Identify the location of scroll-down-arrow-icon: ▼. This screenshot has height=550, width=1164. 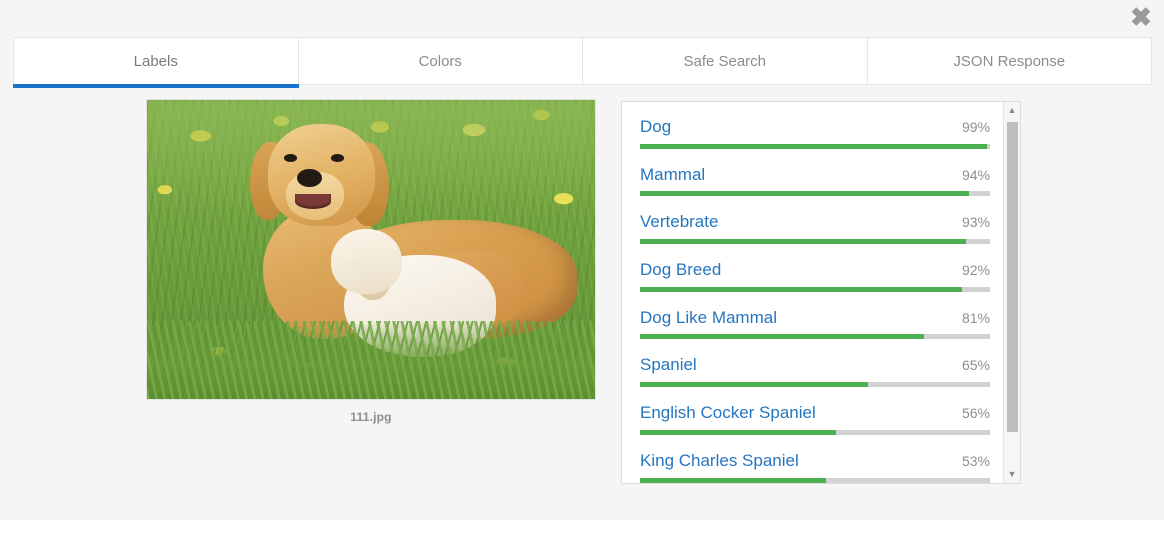
(1012, 474).